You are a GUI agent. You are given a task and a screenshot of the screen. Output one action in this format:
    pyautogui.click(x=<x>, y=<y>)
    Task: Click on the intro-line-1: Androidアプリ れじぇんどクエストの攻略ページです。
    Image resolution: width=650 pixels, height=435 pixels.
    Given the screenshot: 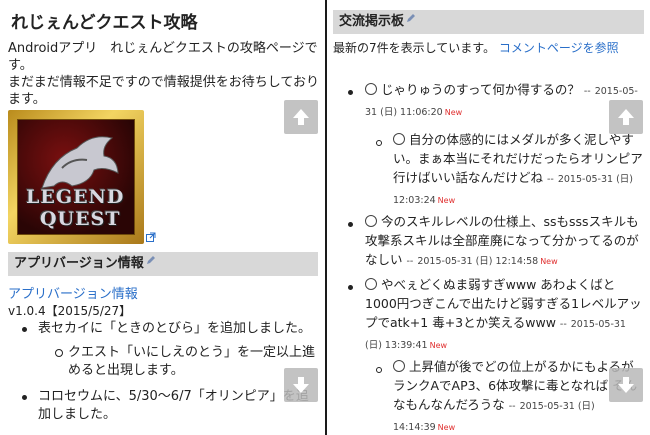 What is the action you would take?
    pyautogui.click(x=163, y=57)
    